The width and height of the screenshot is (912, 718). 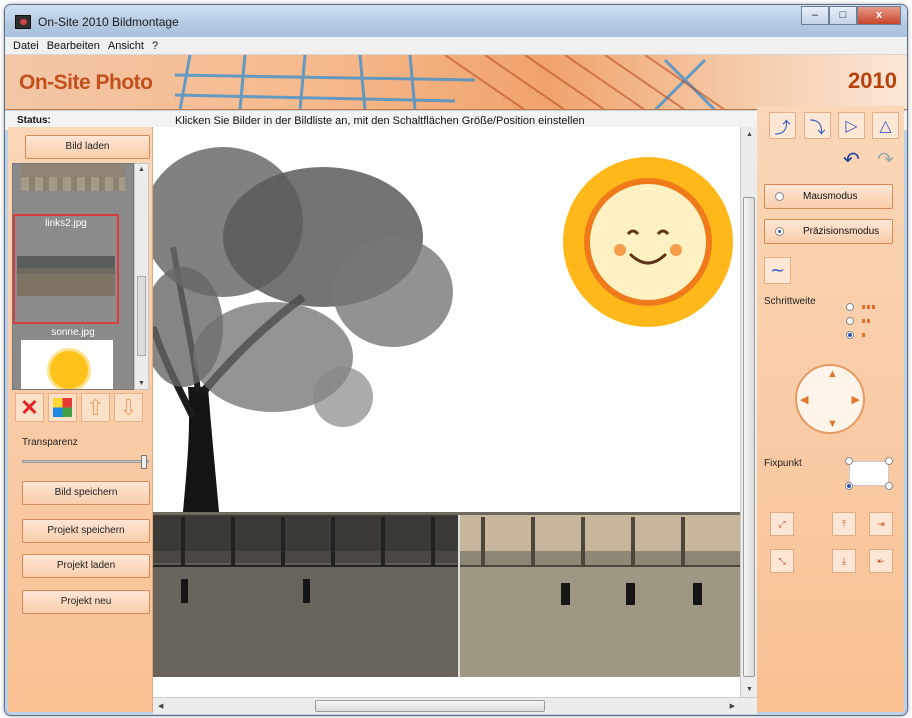 What do you see at coordinates (881, 524) in the screenshot?
I see `align-right-icon: ⇥` at bounding box center [881, 524].